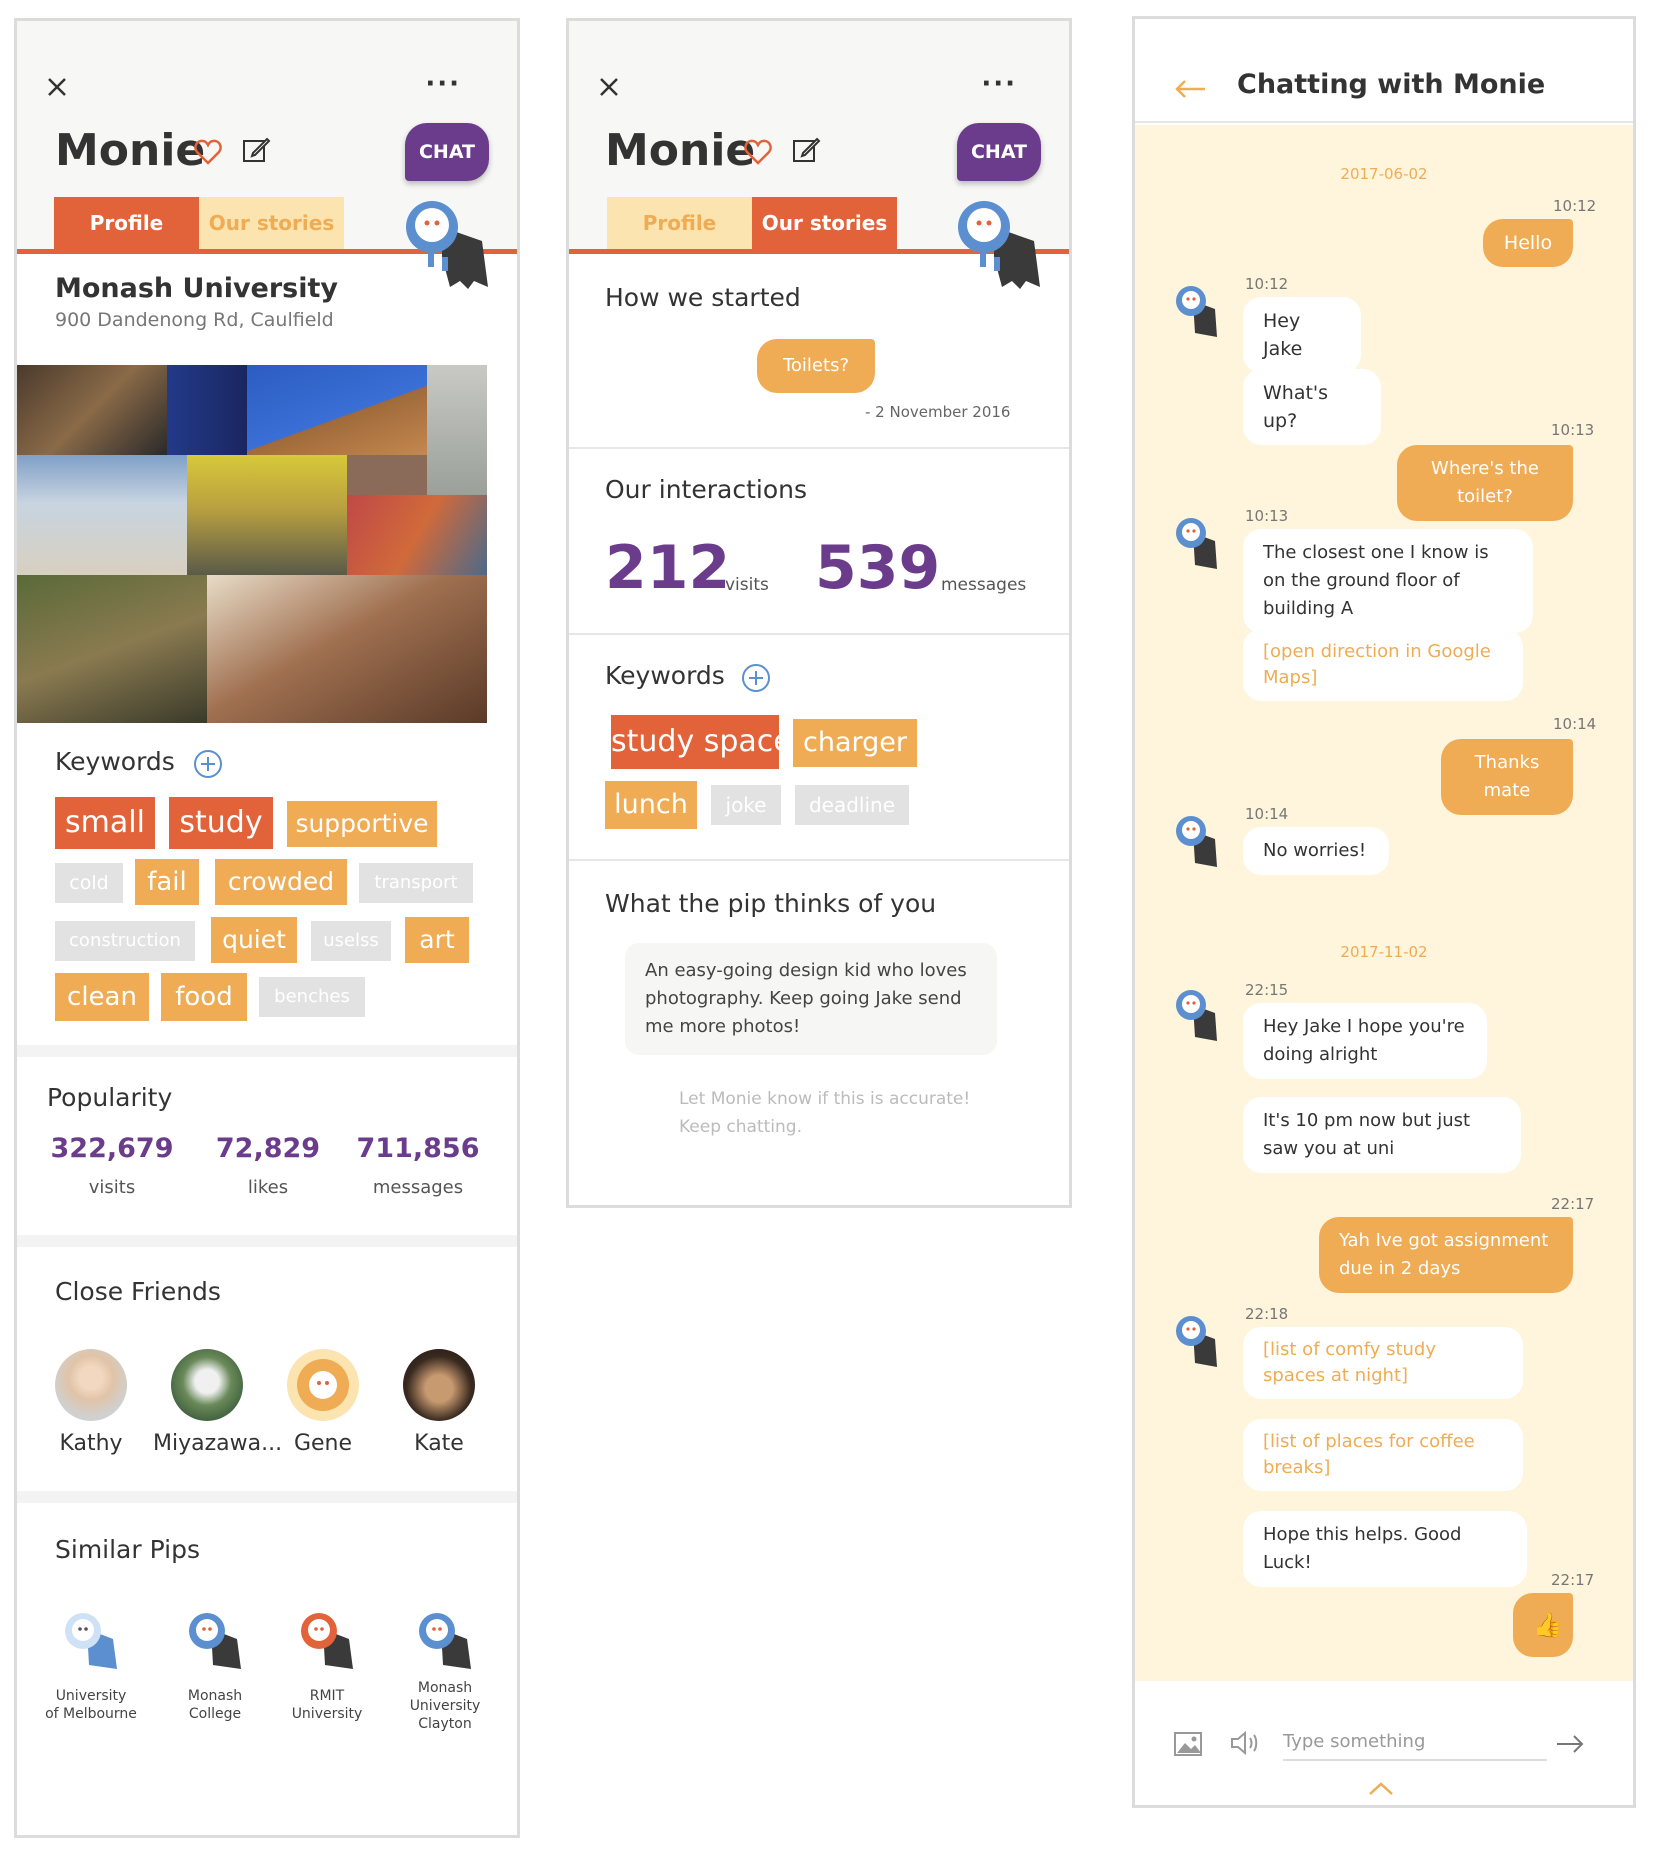  Describe the element at coordinates (215, 1705) in the screenshot. I see `similar-pip-name: Monash College` at that location.